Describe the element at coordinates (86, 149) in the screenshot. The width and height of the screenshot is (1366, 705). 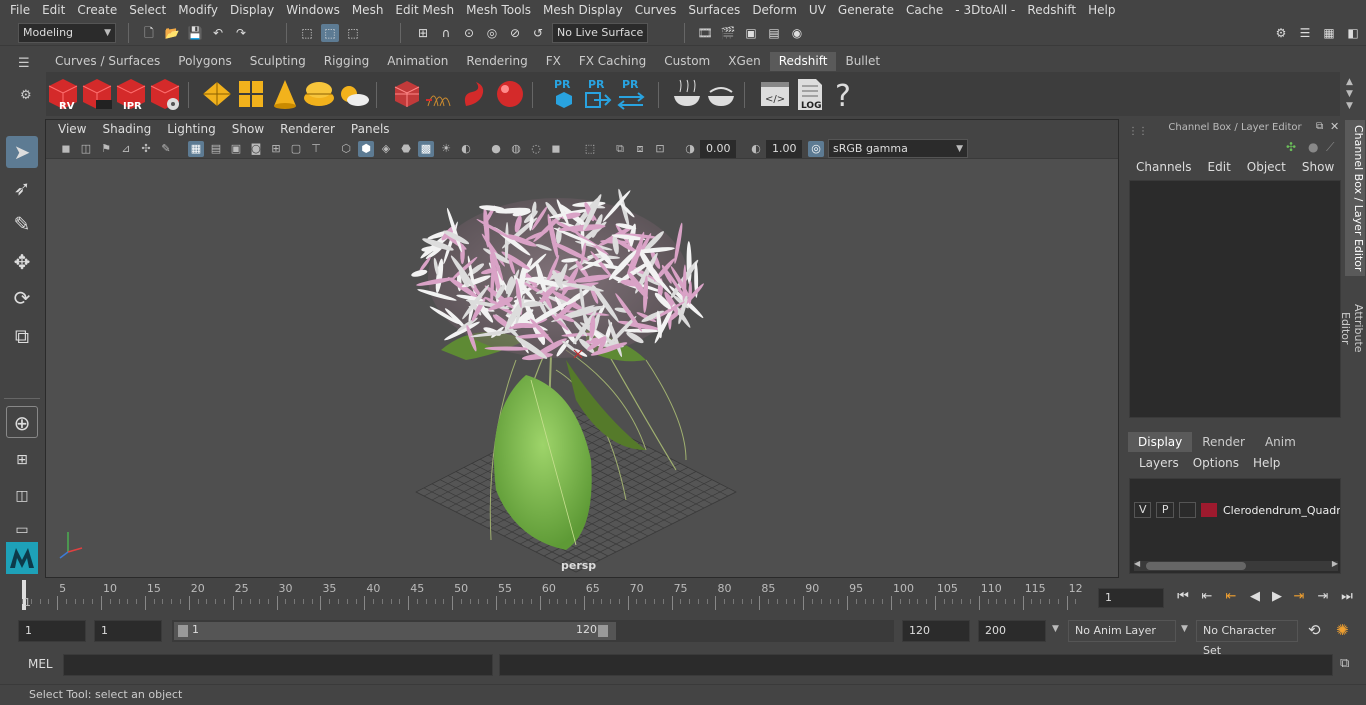
I see `camera-attributes-icon: ◫` at that location.